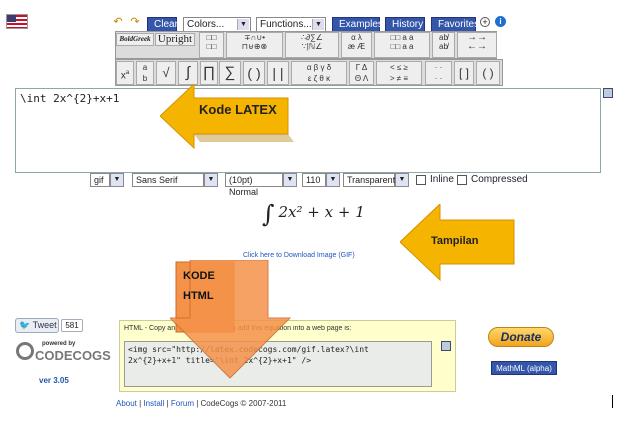 This screenshot has height=425, width=640. Describe the element at coordinates (168, 180) in the screenshot. I see `font-select: Sans Serif` at that location.